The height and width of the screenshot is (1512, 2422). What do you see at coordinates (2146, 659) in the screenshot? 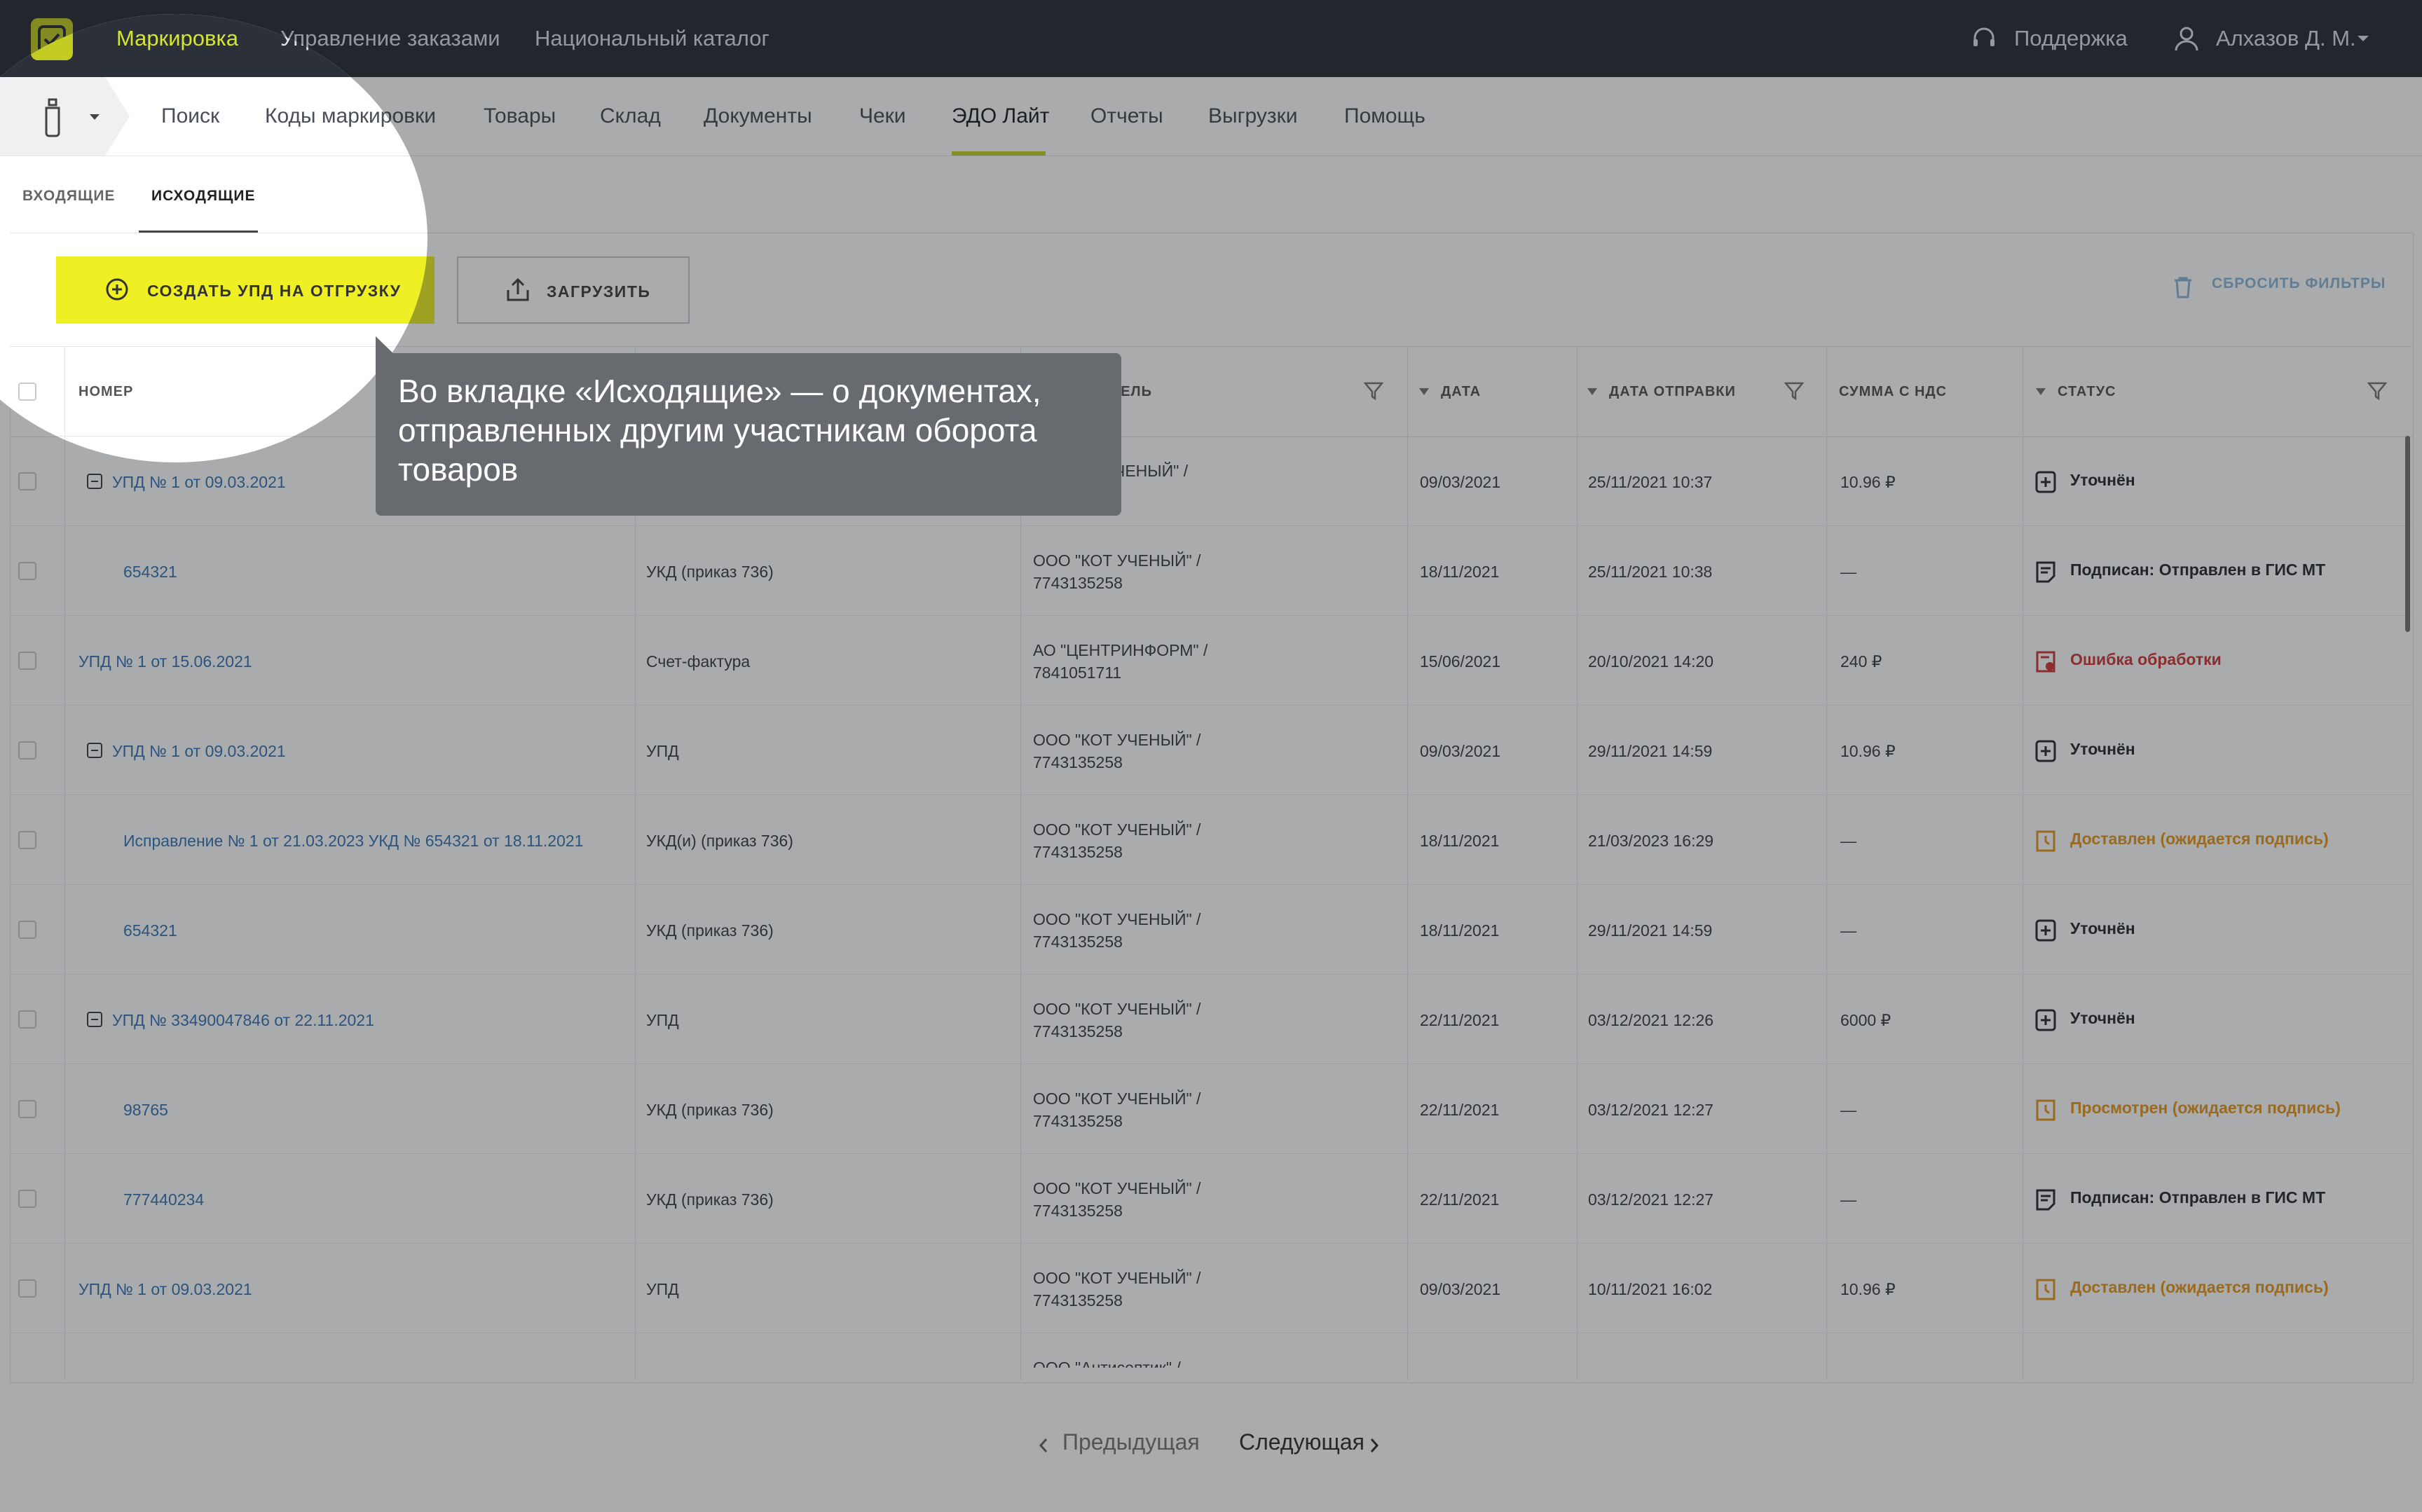
I see `status-badge: Ошибка обработки` at bounding box center [2146, 659].